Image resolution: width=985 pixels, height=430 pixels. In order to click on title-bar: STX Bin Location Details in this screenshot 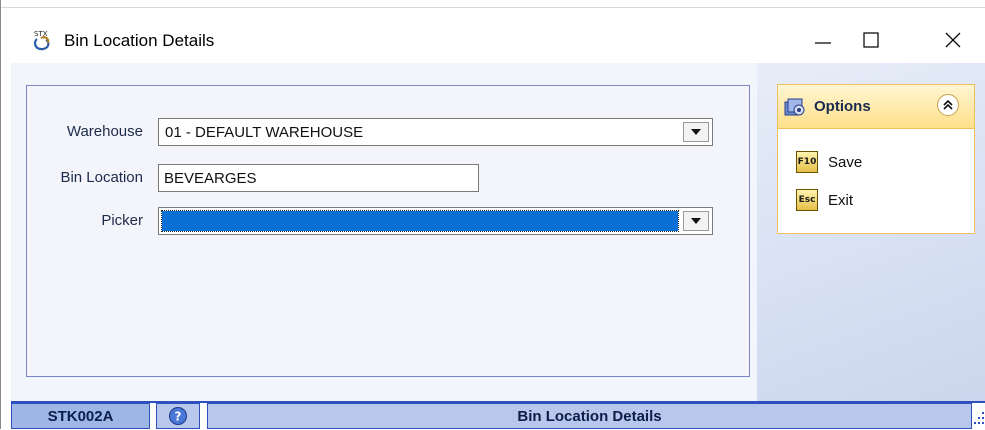, I will do `click(493, 35)`.